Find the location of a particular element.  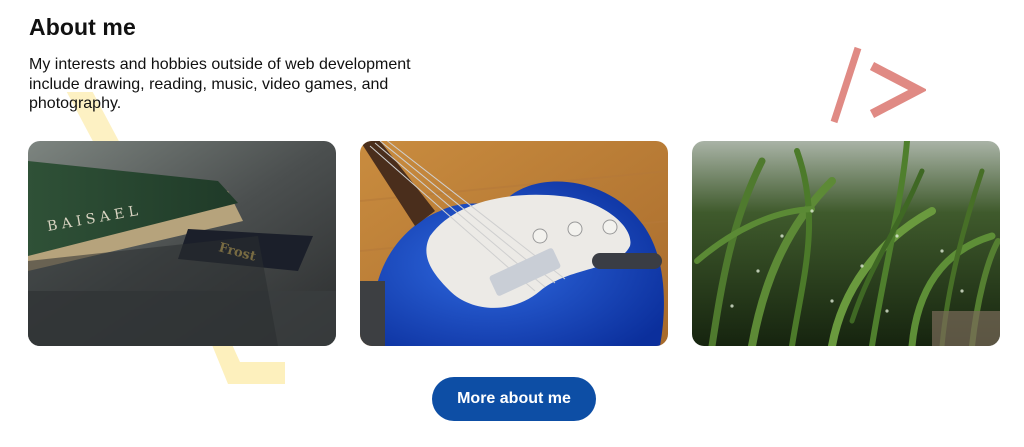

code-bracket-icon is located at coordinates (877, 86).